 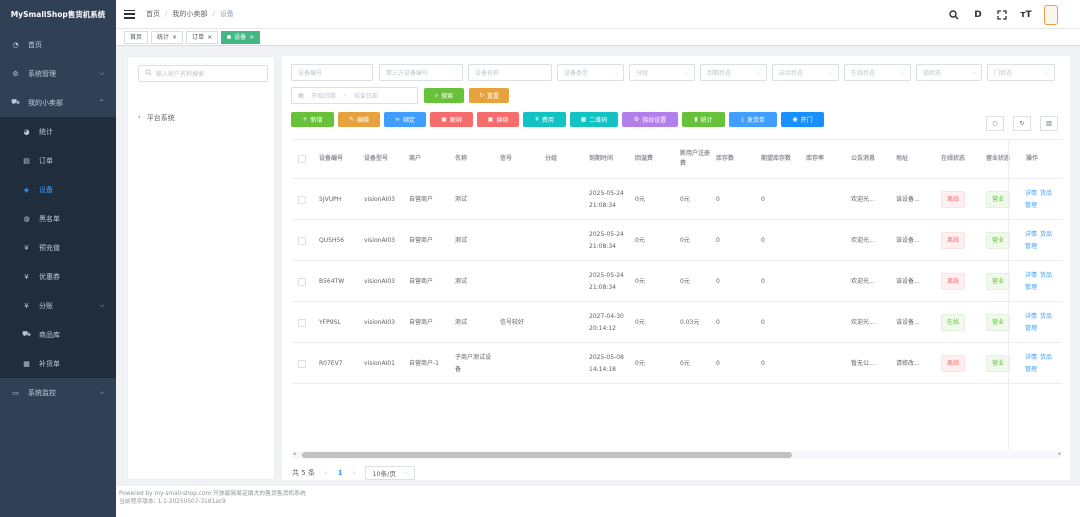 What do you see at coordinates (703, 119) in the screenshot?
I see `stats-button: ▮ 统计` at bounding box center [703, 119].